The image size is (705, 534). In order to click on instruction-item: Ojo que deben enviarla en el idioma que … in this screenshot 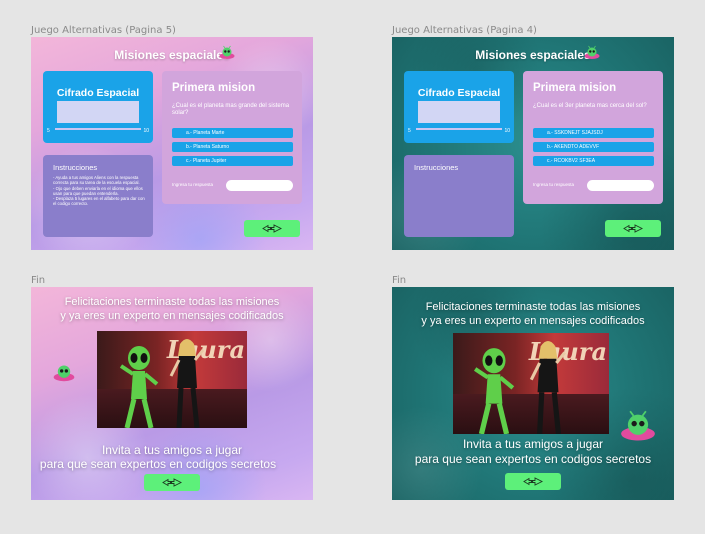, I will do `click(99, 191)`.